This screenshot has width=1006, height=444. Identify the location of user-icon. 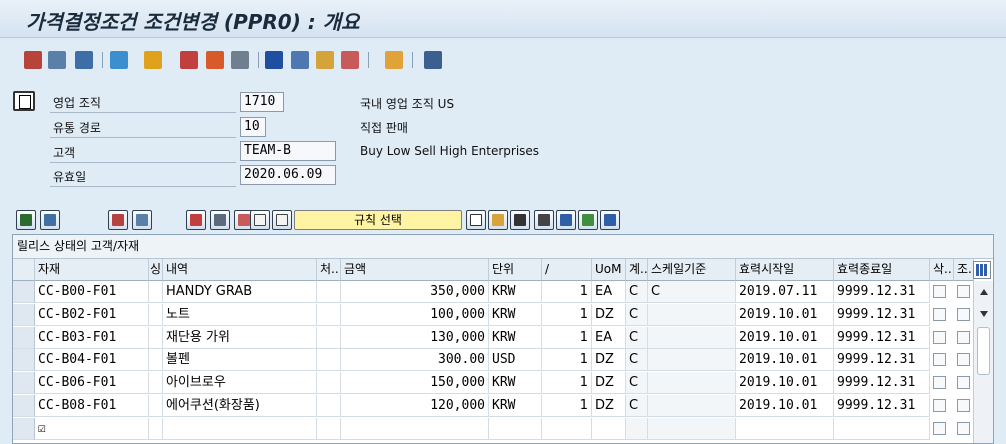
(394, 60).